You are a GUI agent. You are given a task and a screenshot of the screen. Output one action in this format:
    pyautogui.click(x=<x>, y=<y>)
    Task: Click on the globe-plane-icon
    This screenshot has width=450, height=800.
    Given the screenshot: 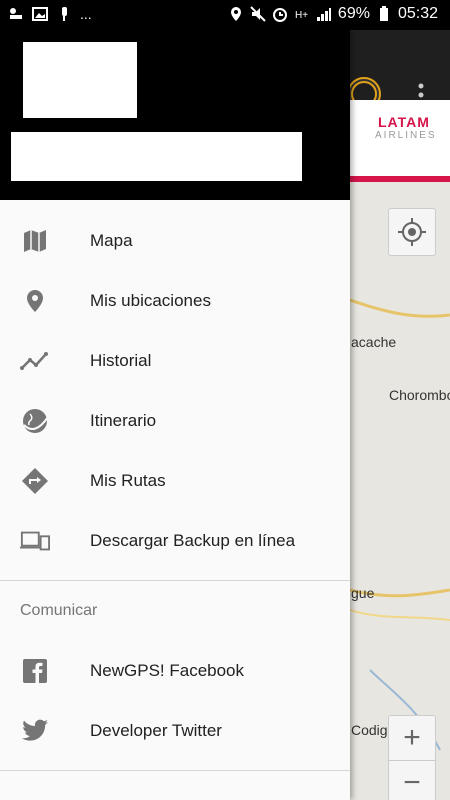 What is the action you would take?
    pyautogui.click(x=35, y=421)
    